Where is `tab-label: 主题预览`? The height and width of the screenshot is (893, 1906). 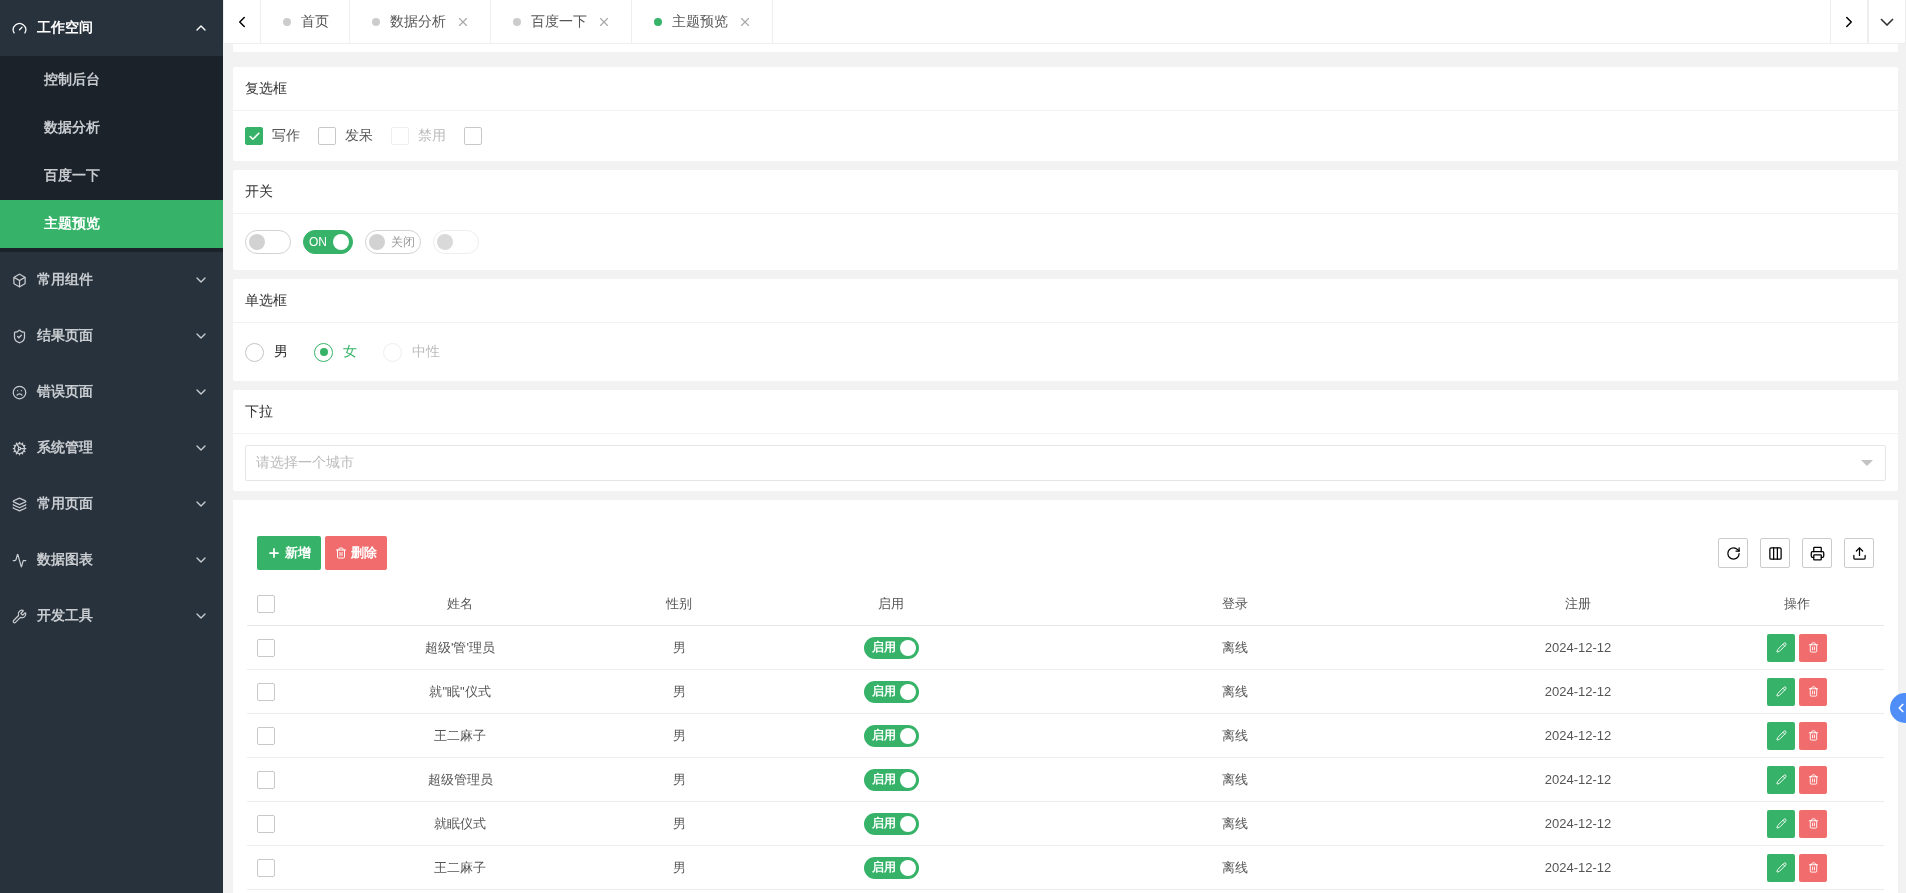 tab-label: 主题预览 is located at coordinates (700, 21).